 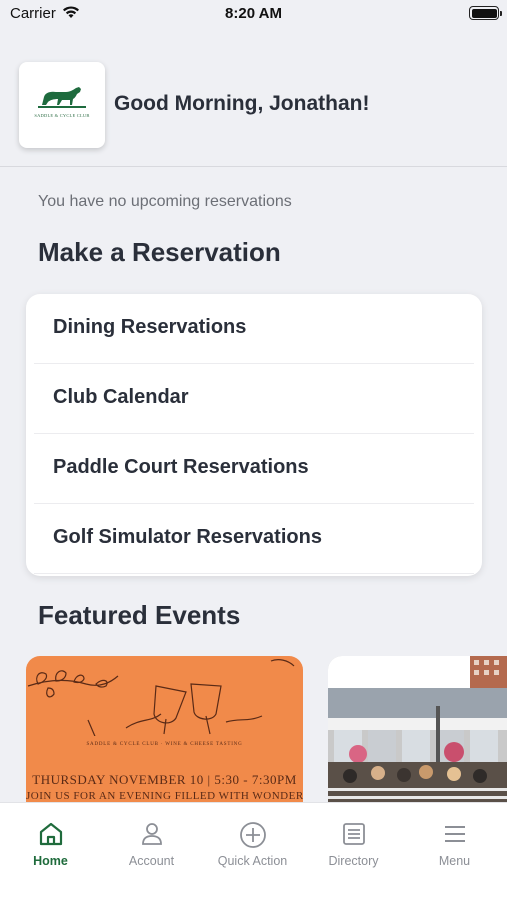 I want to click on tab-menu: Menu, so click(x=454, y=843).